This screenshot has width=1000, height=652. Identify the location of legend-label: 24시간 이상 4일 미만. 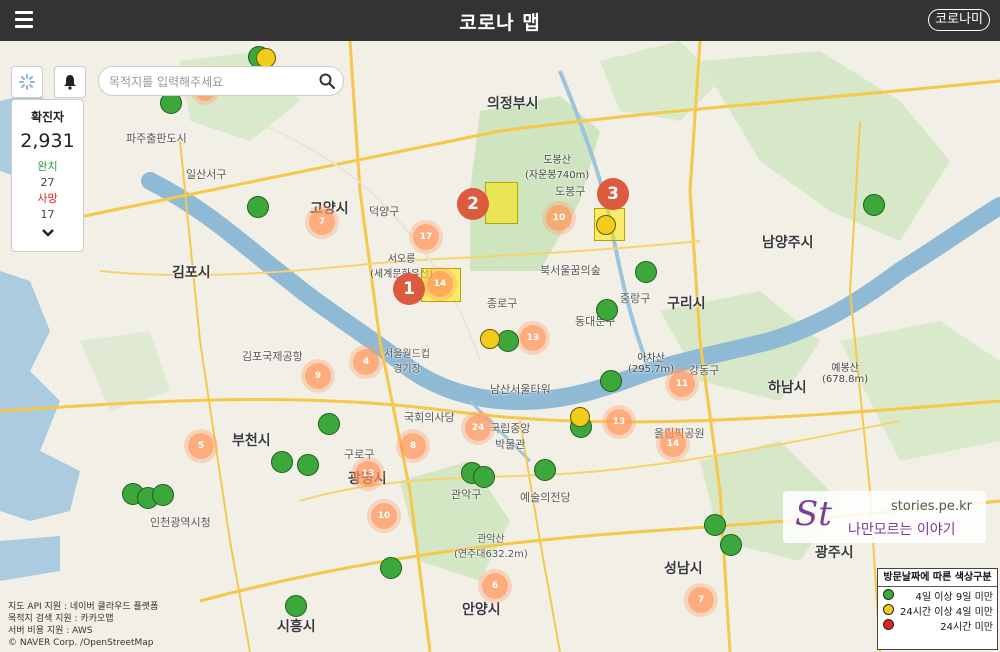
(946, 612).